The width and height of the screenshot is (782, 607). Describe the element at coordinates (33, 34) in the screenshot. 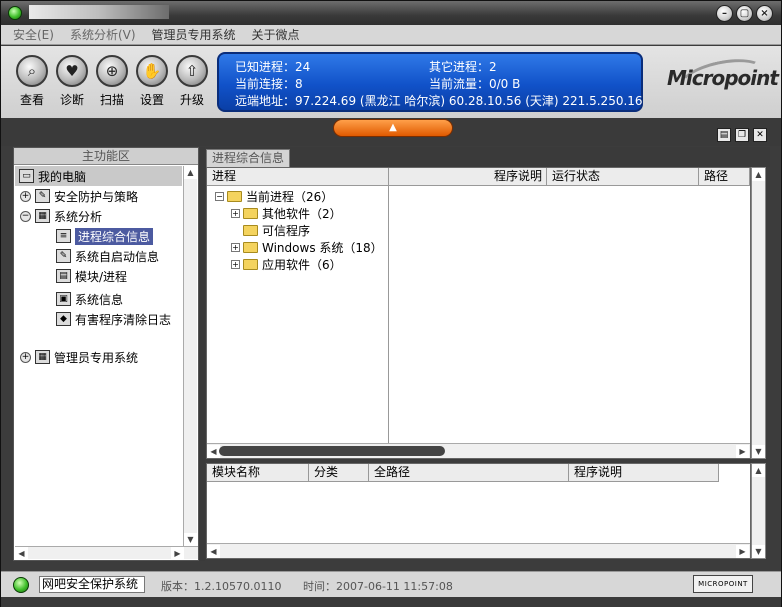

I see `menu-security: 安全(E)` at that location.